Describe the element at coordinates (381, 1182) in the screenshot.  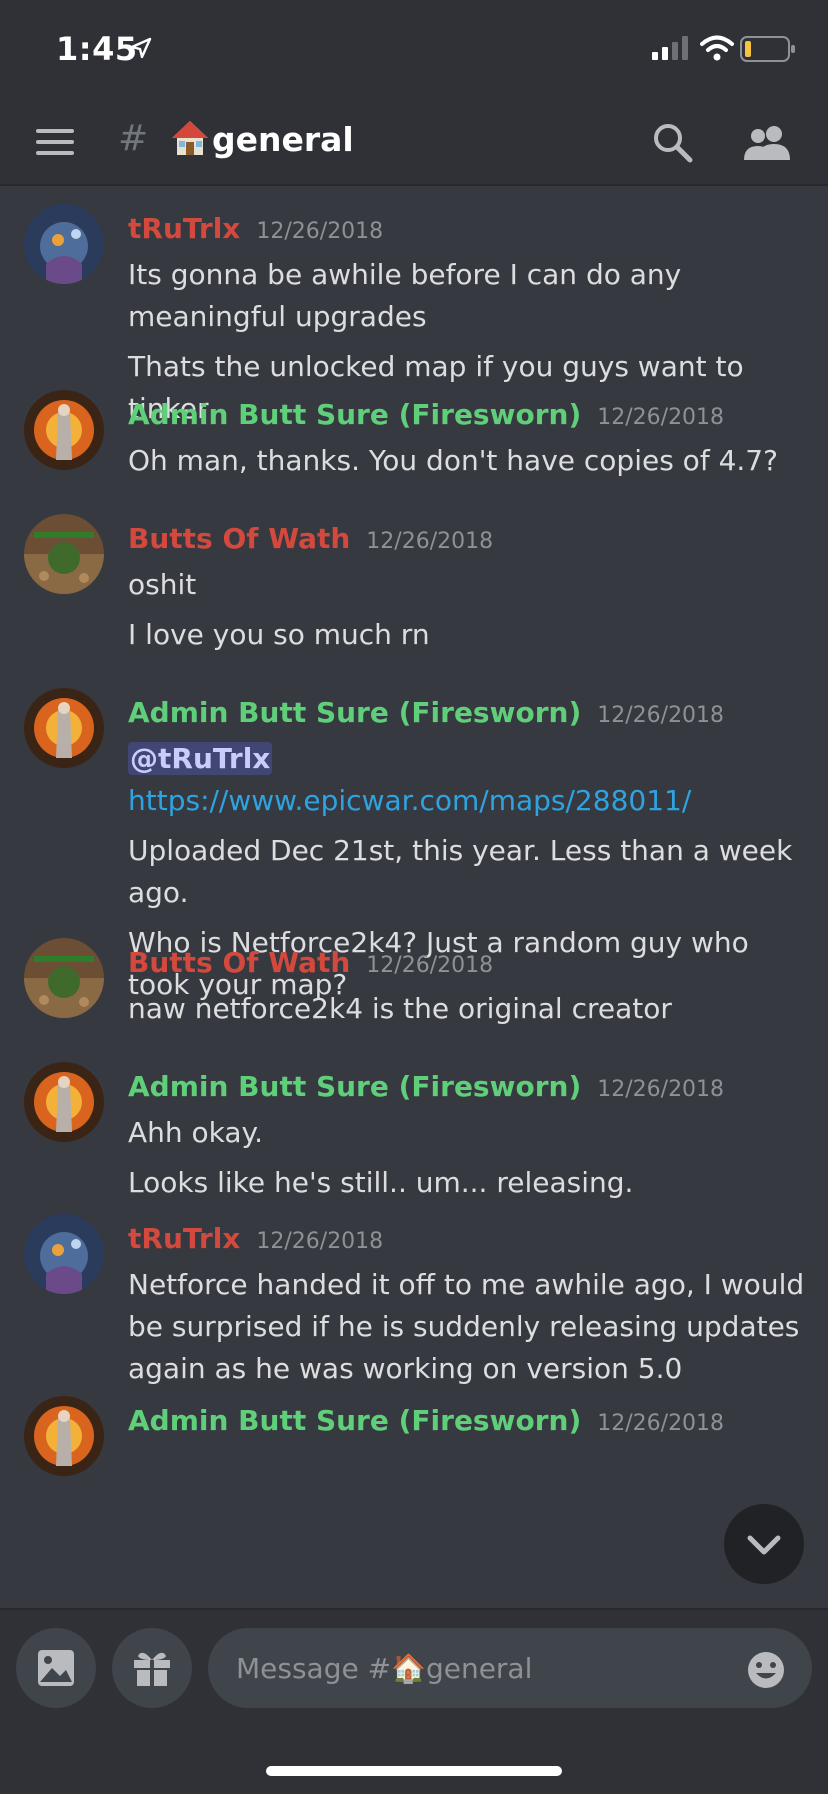
I see `message-line: Looks like he's still.. um... releasing.` at that location.